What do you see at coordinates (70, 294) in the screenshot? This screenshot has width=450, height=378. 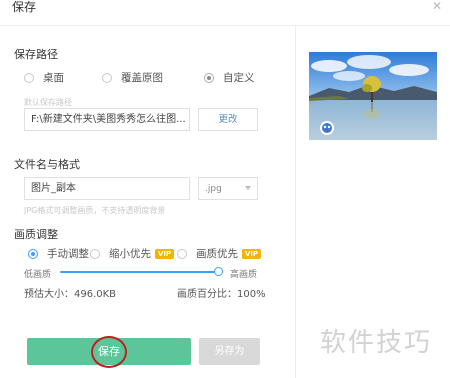 I see `estimated-size: 预估大小：496.0KB` at bounding box center [70, 294].